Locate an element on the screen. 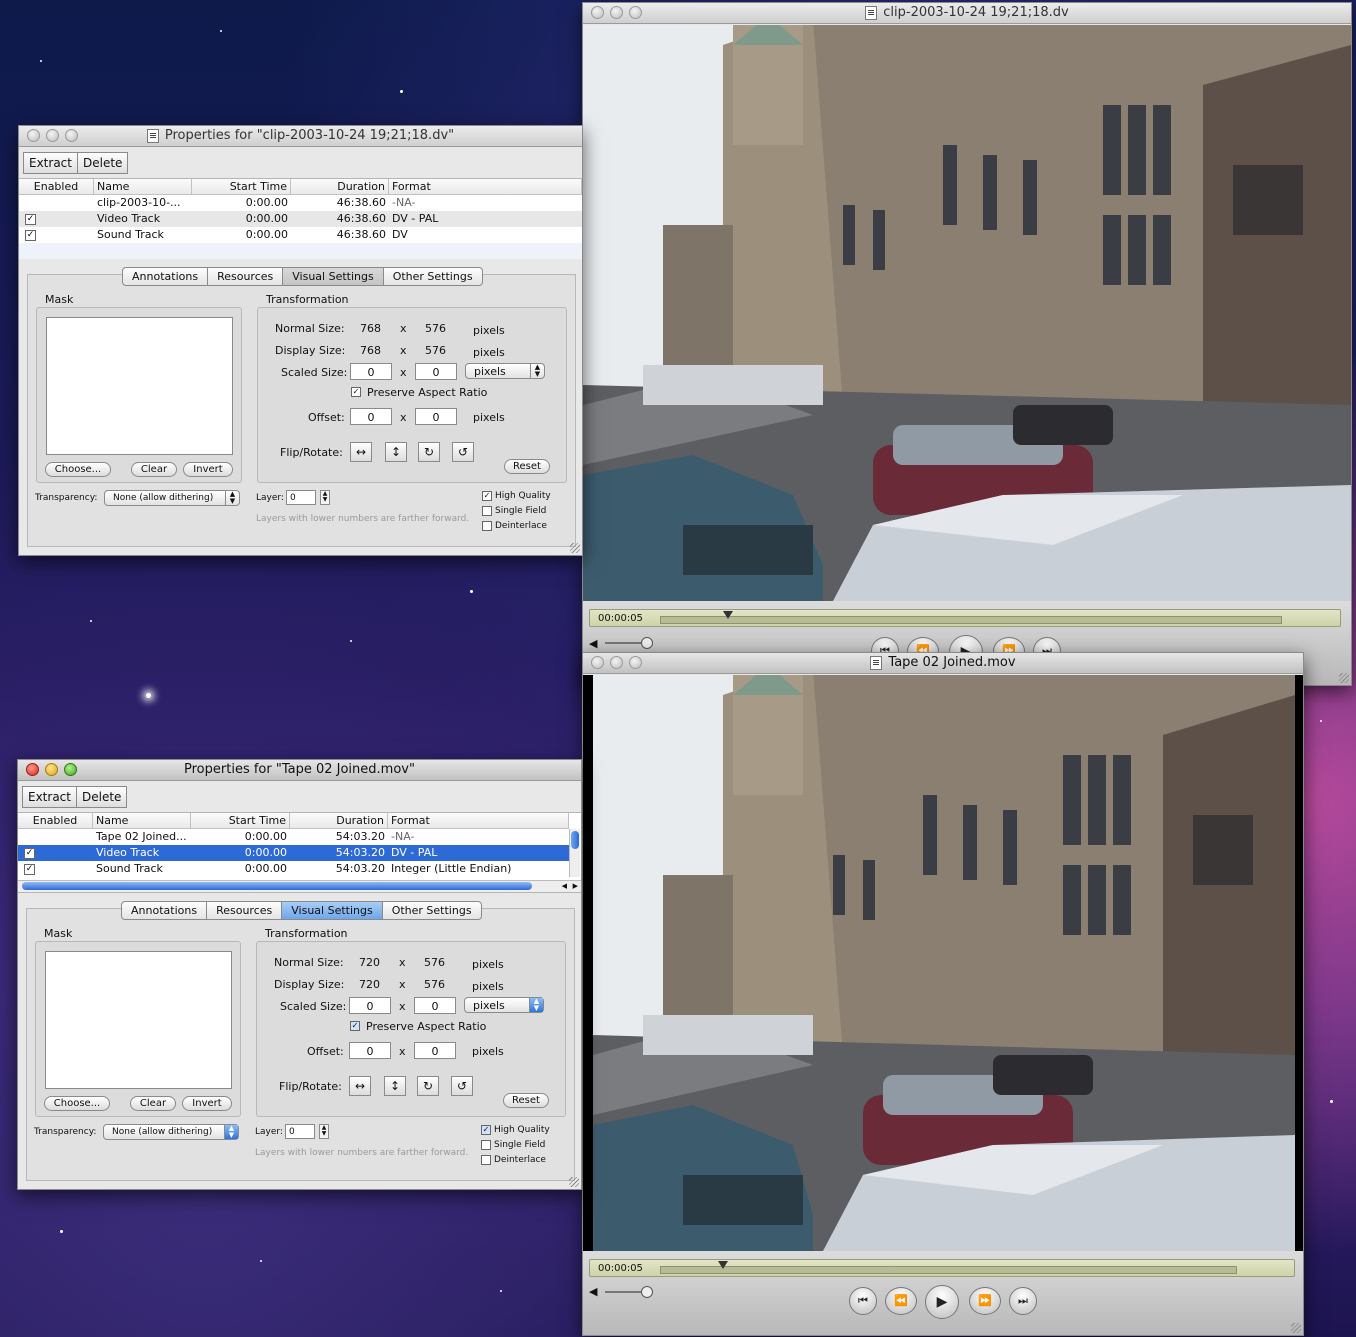 The width and height of the screenshot is (1356, 1337). layer-stepper: ▲ ▼ is located at coordinates (324, 1131).